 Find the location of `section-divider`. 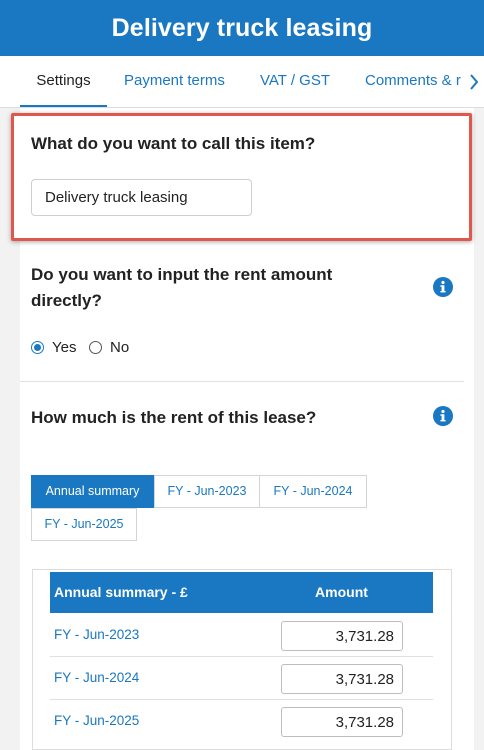

section-divider is located at coordinates (242, 381).